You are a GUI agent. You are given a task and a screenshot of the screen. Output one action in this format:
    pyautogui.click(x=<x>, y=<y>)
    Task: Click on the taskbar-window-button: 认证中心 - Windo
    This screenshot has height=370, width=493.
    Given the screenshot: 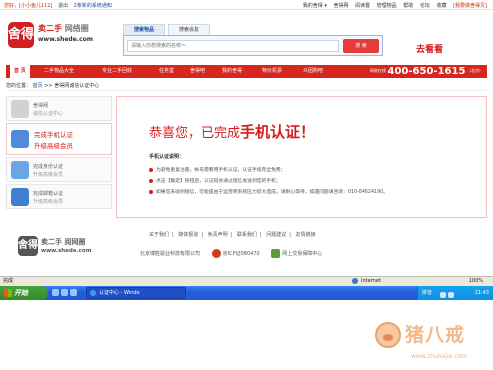 What is the action you would take?
    pyautogui.click(x=136, y=293)
    